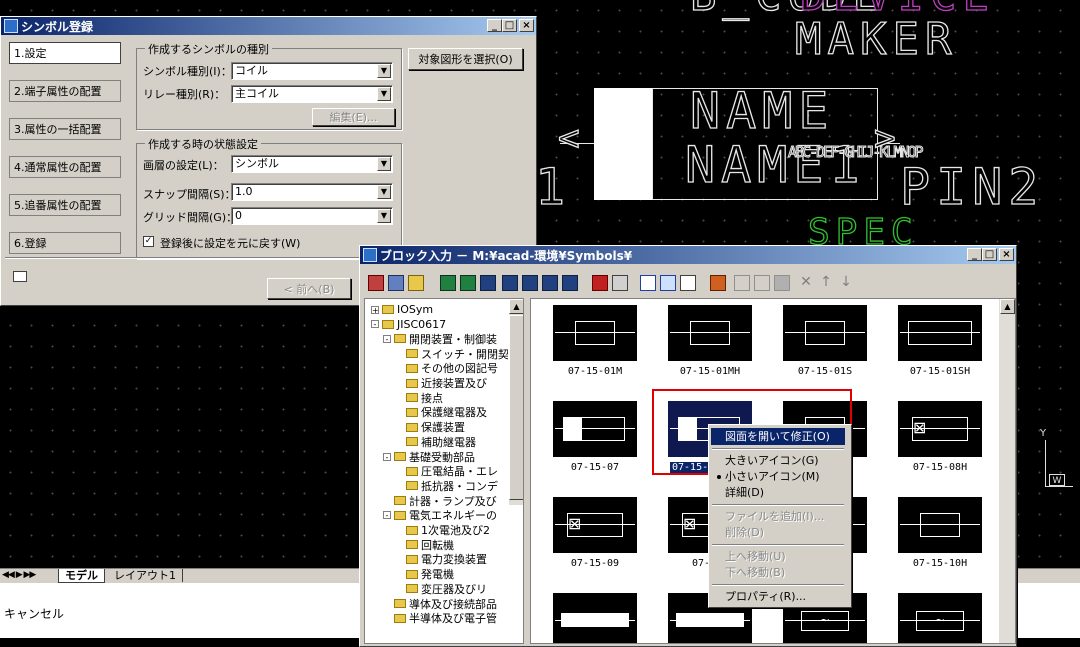  What do you see at coordinates (762, 283) in the screenshot?
I see `copy-icon` at bounding box center [762, 283].